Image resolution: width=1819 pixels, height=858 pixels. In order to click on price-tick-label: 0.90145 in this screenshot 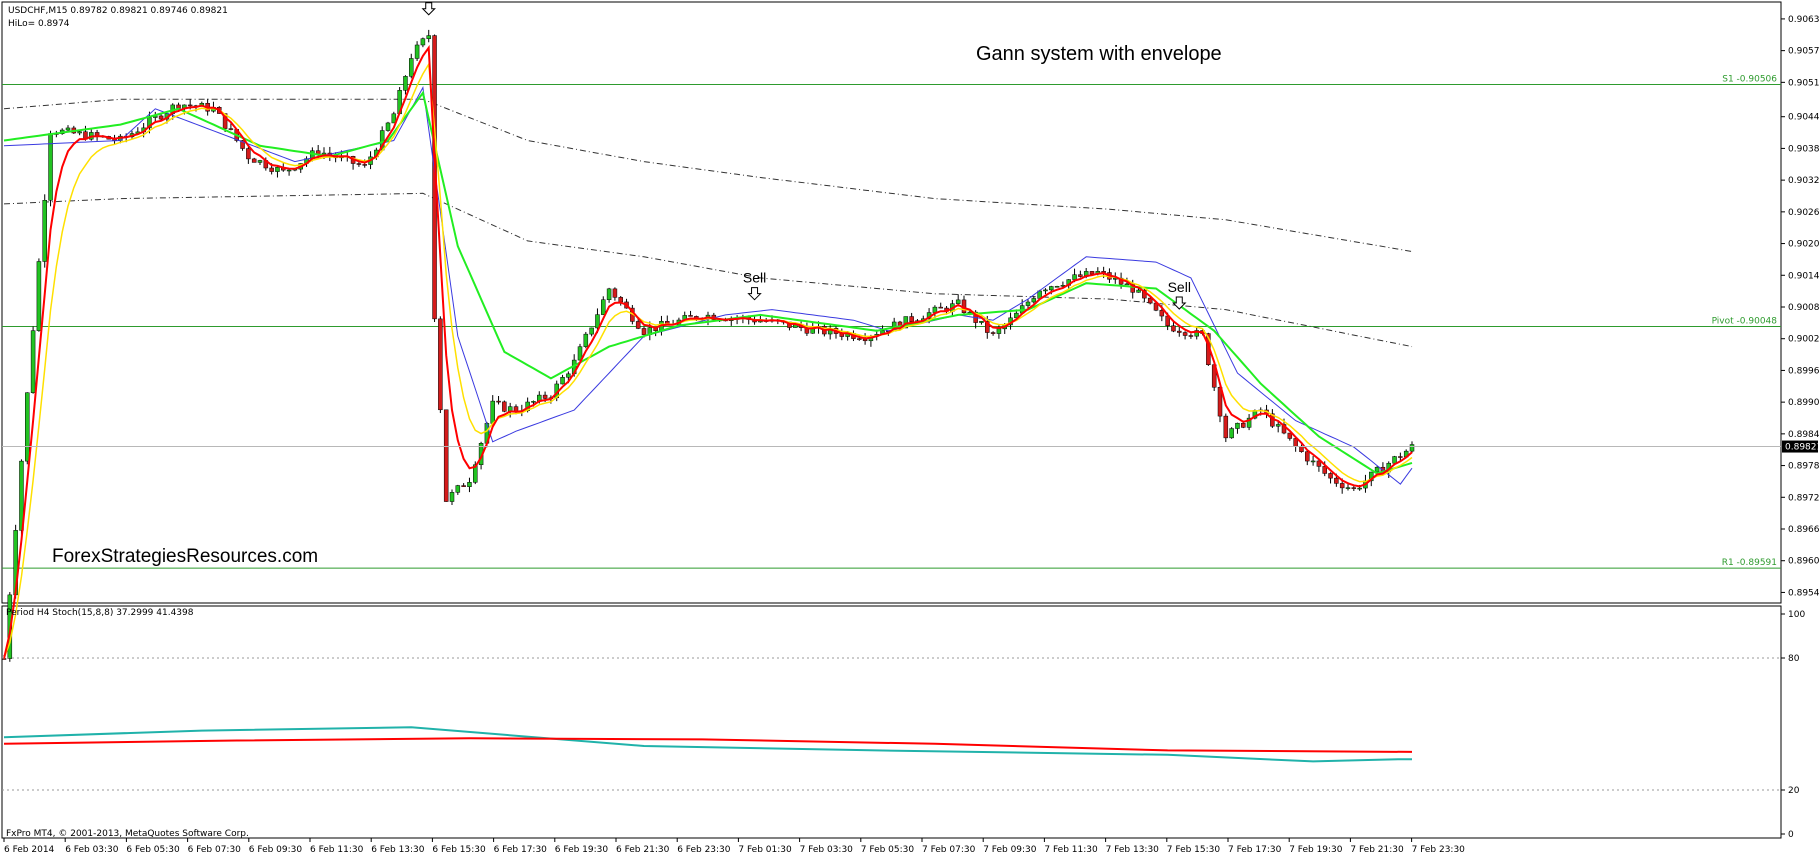, I will do `click(1803, 276)`.